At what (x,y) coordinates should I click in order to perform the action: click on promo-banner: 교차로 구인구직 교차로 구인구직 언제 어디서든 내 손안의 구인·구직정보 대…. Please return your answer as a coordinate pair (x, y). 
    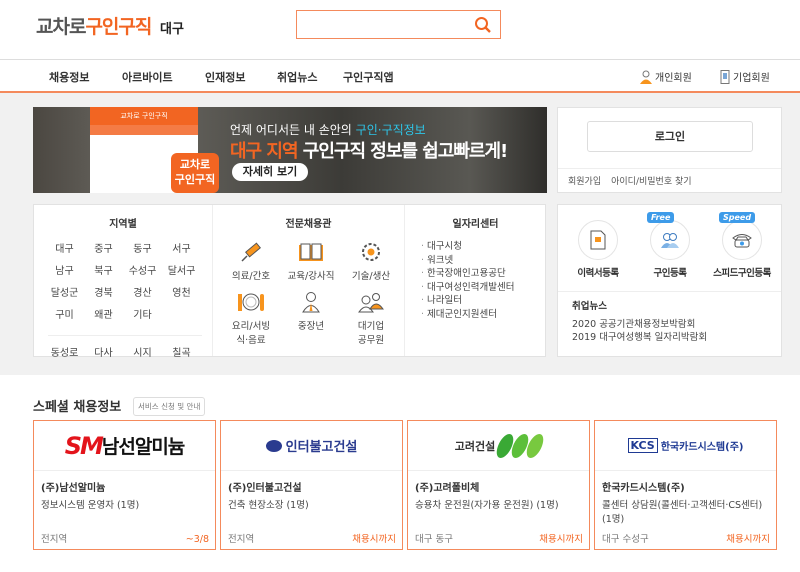
    Looking at the image, I should click on (290, 150).